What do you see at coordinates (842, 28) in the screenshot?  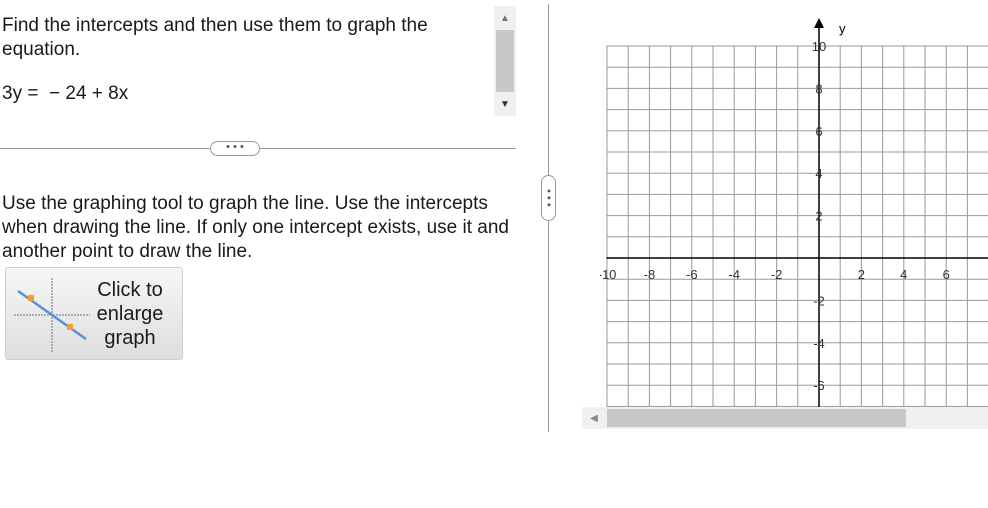 I see `y-axis-label: y` at bounding box center [842, 28].